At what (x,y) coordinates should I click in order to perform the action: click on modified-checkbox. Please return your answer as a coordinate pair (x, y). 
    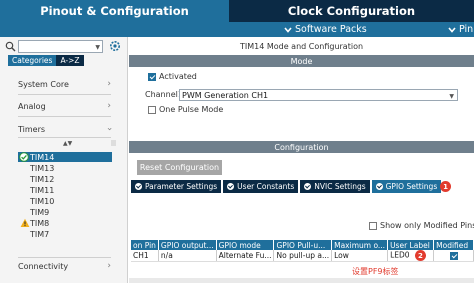
    Looking at the image, I should click on (453, 256).